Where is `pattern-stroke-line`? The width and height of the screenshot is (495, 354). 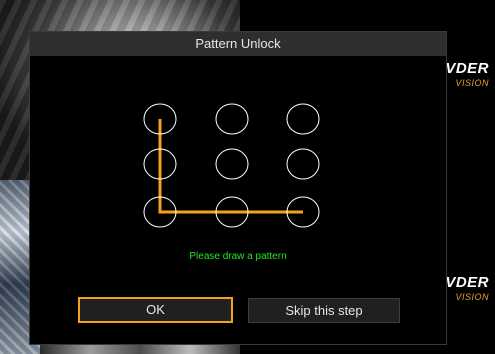 pattern-stroke-line is located at coordinates (230, 166).